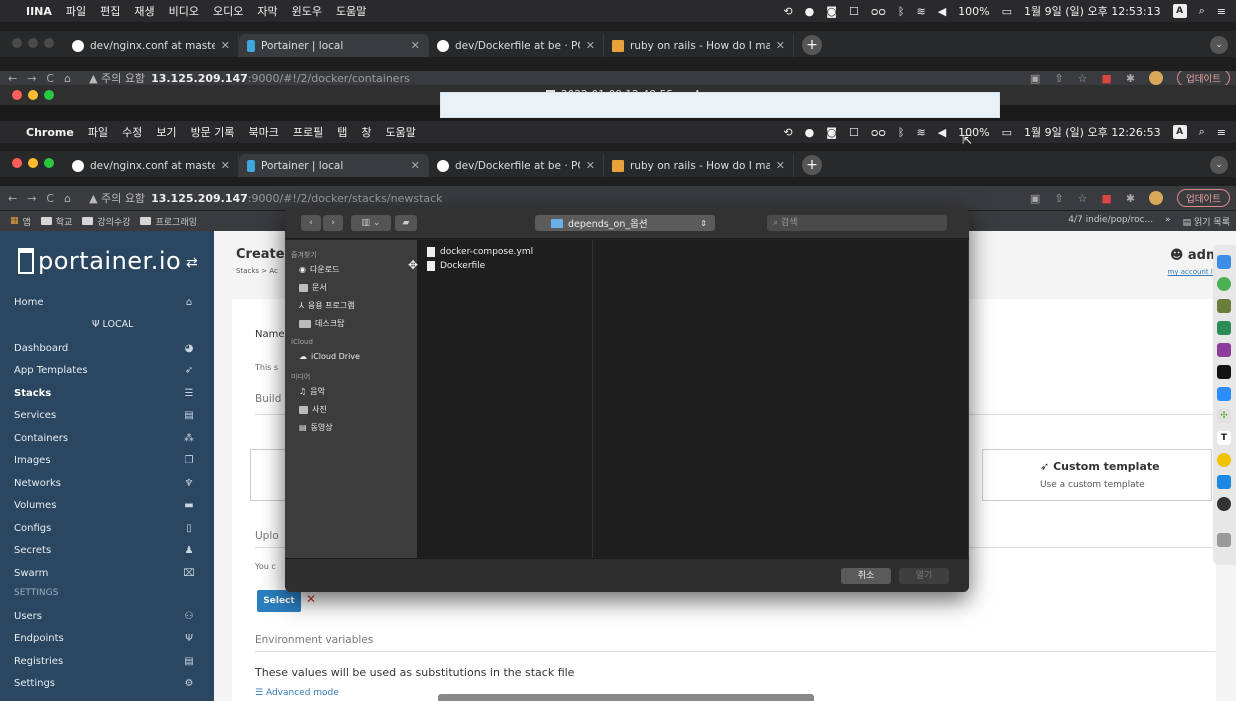  What do you see at coordinates (107, 639) in the screenshot?
I see `sidebar-item-endpoints: Endpoints Ψ` at bounding box center [107, 639].